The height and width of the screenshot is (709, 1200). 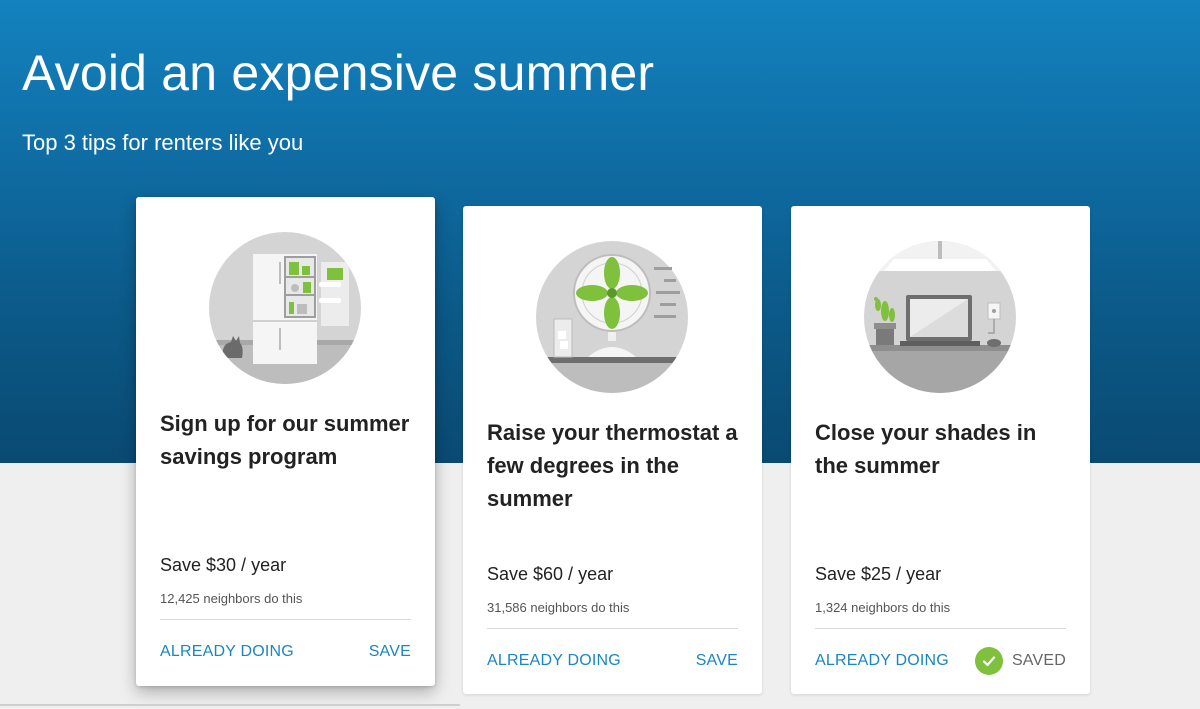 What do you see at coordinates (231, 598) in the screenshot?
I see `neighbors-count: 12,425 neighbors do this` at bounding box center [231, 598].